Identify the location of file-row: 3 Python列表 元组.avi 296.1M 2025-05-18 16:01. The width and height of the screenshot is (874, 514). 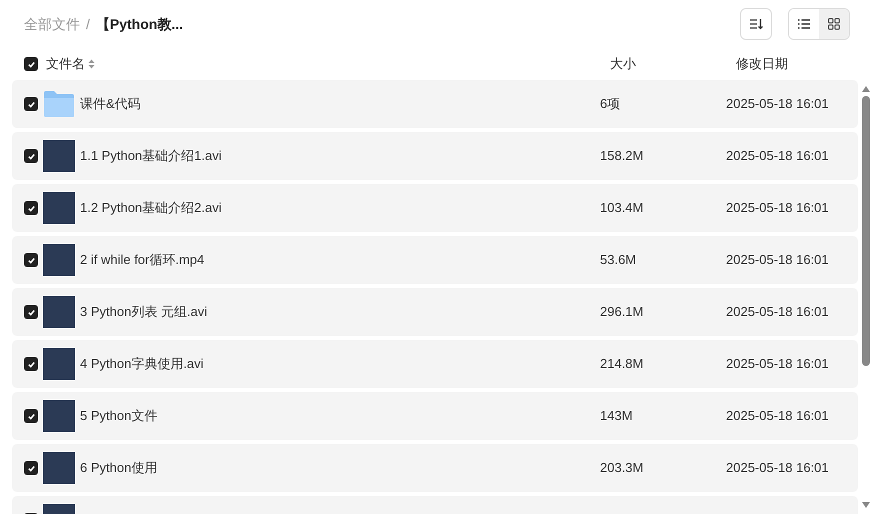
(435, 312).